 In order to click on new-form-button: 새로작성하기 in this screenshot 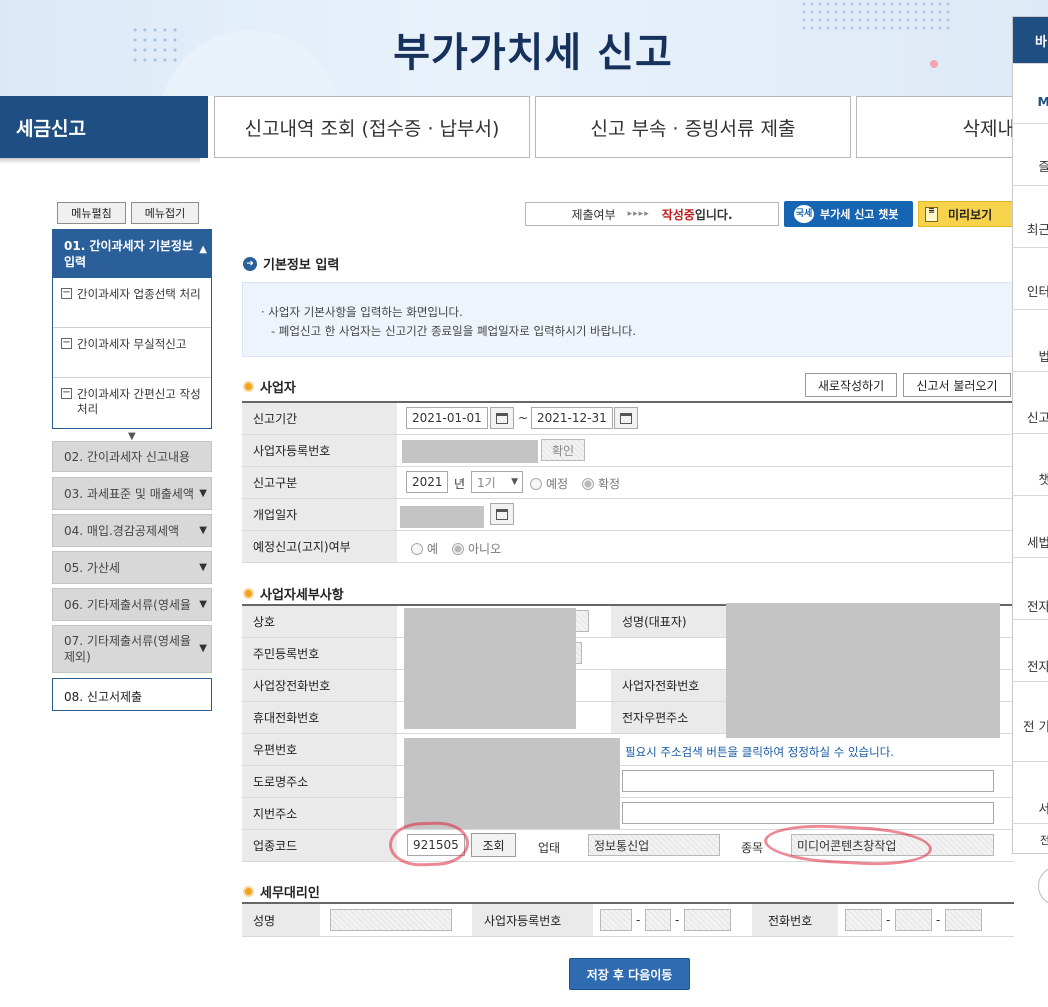, I will do `click(851, 385)`.